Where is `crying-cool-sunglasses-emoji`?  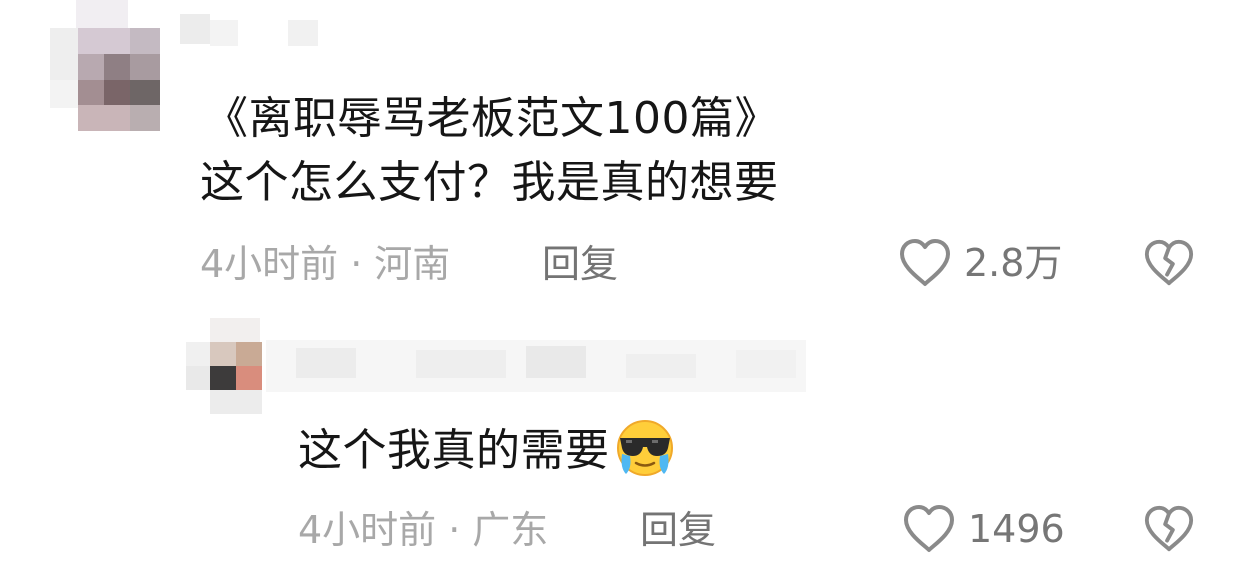
crying-cool-sunglasses-emoji is located at coordinates (644, 448).